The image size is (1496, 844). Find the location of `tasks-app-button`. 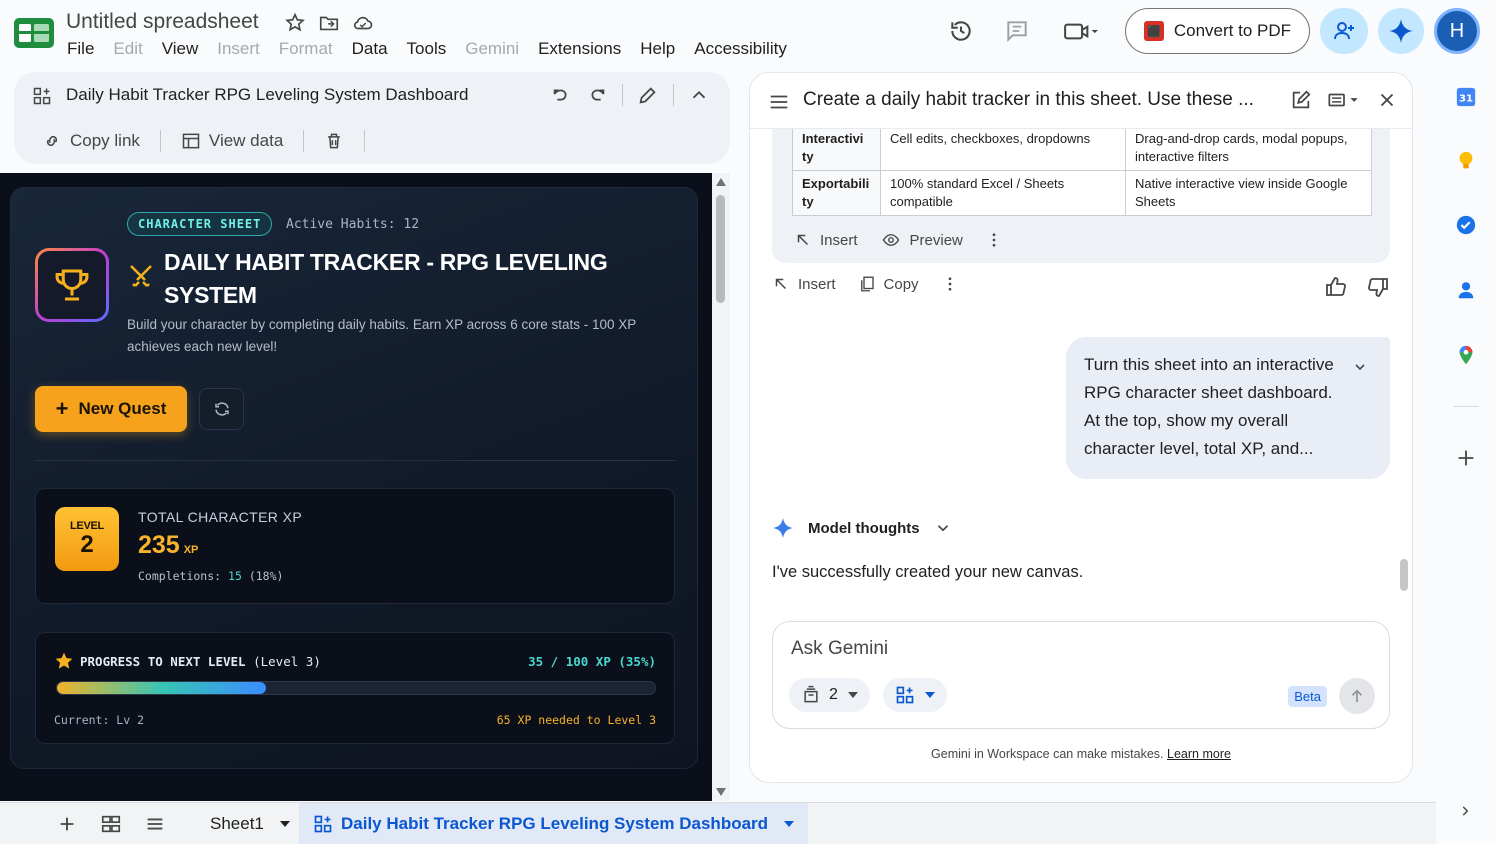

tasks-app-button is located at coordinates (1466, 225).